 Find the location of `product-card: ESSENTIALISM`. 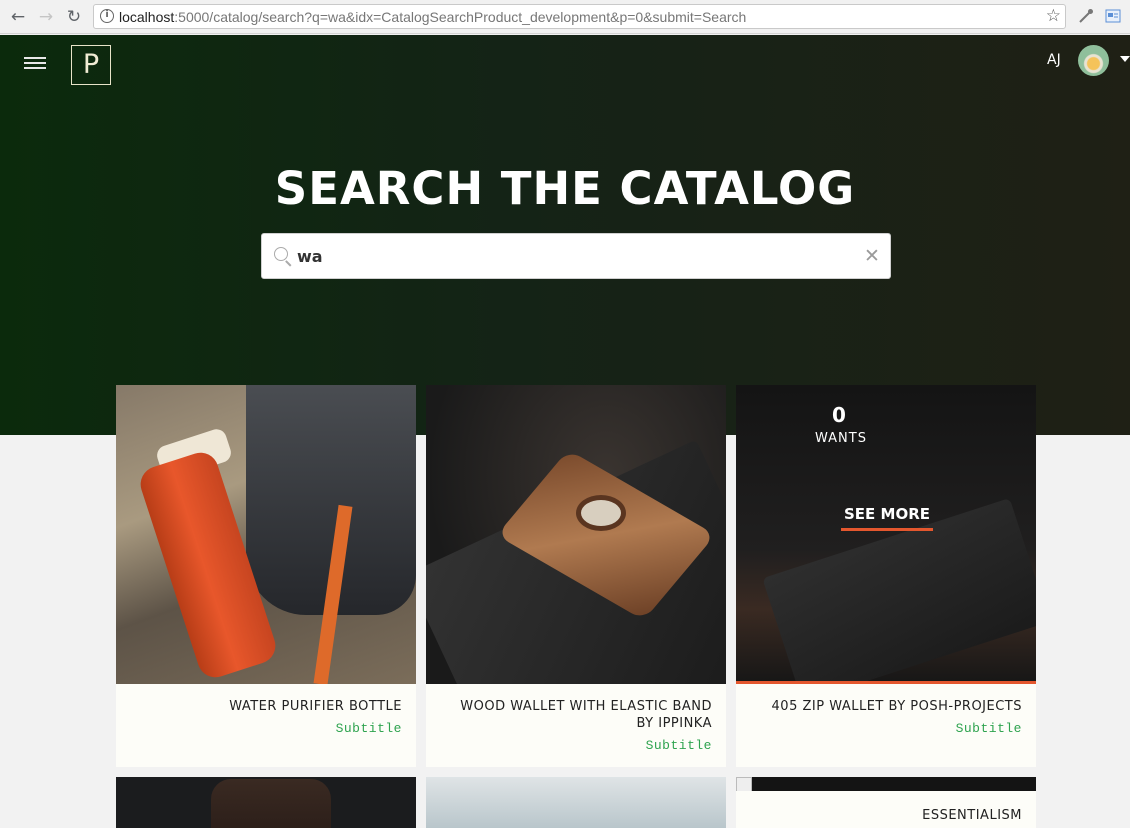

product-card: ESSENTIALISM is located at coordinates (886, 802).